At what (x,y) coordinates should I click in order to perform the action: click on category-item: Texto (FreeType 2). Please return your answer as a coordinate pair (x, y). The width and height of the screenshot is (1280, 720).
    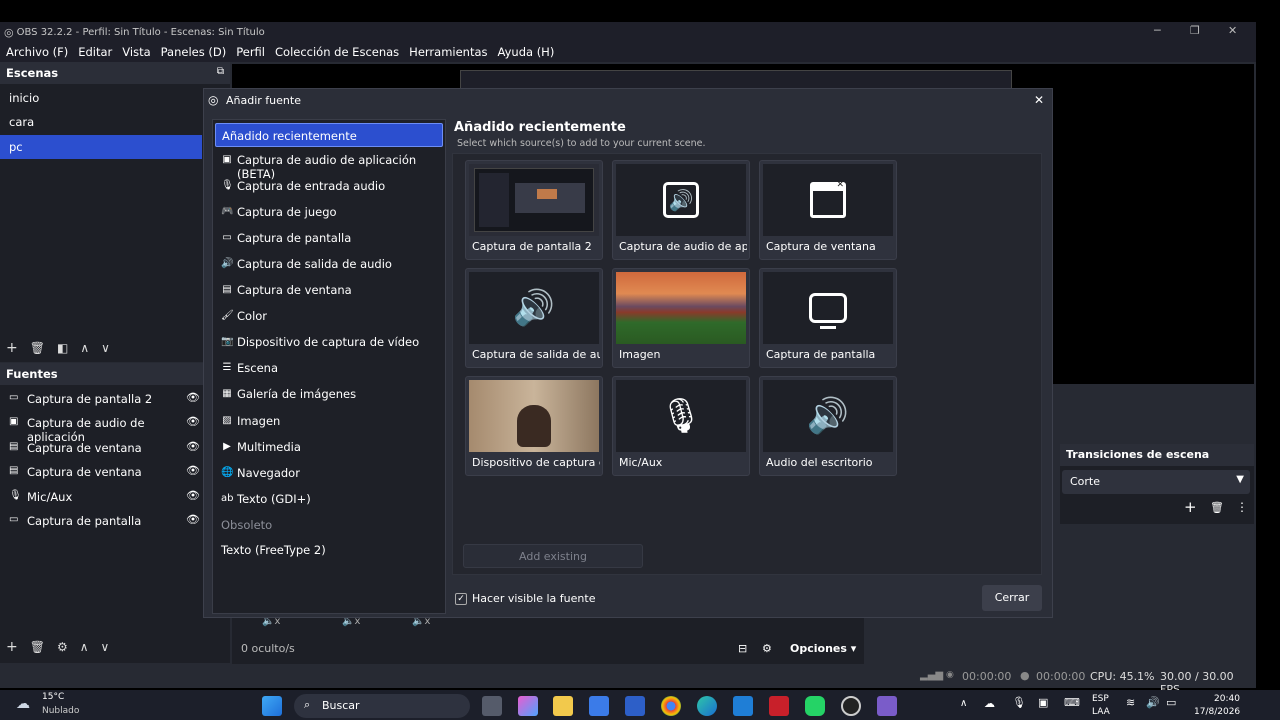
    Looking at the image, I should click on (329, 550).